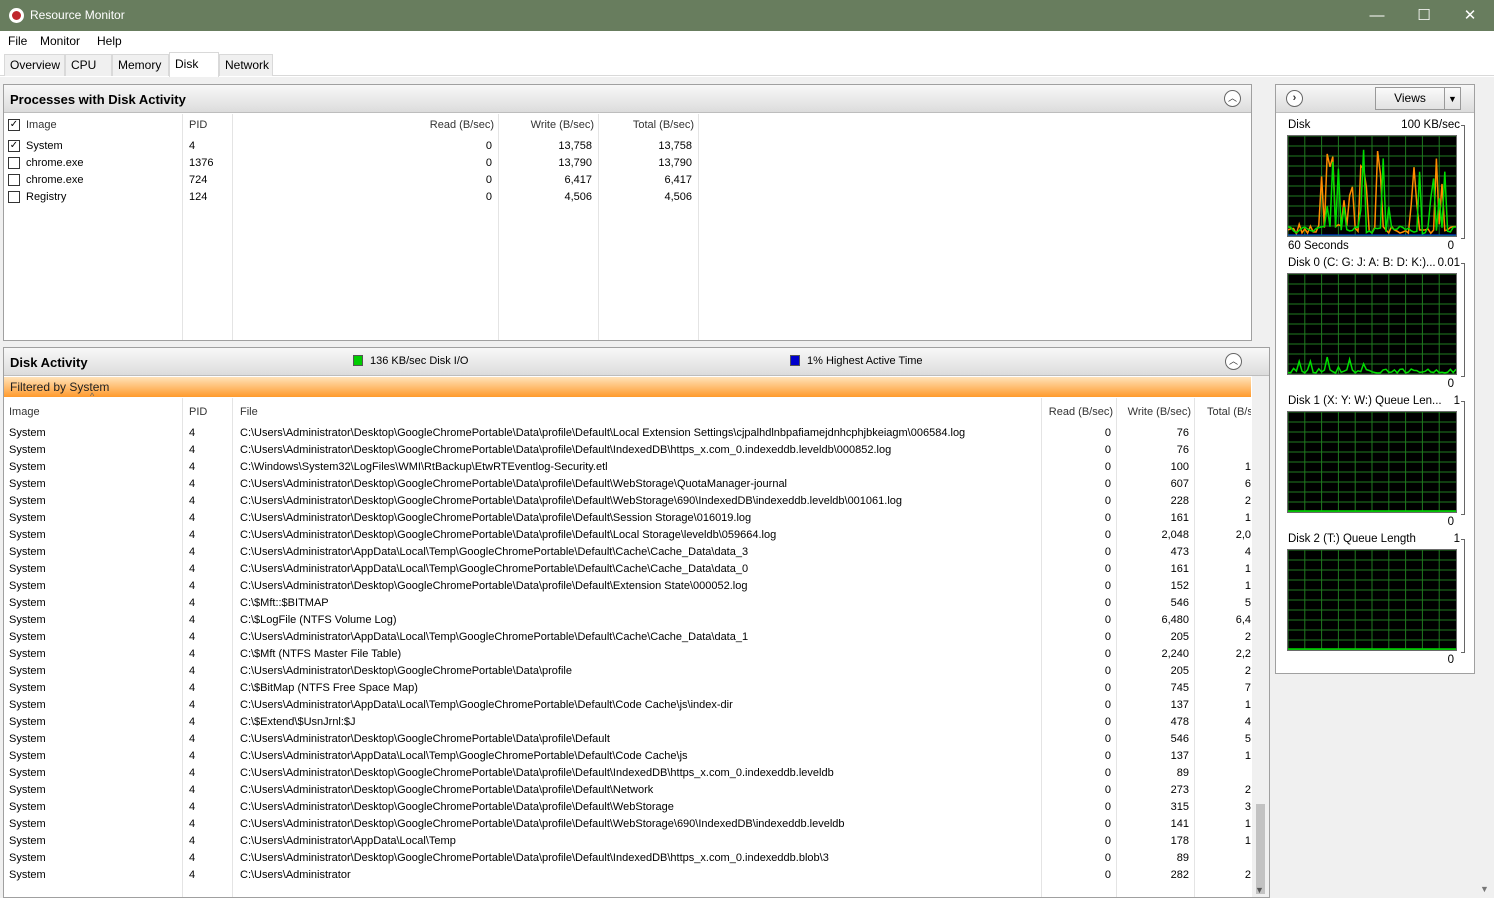 This screenshot has height=898, width=1494. Describe the element at coordinates (678, 180) in the screenshot. I see `process-total: 6,417` at that location.